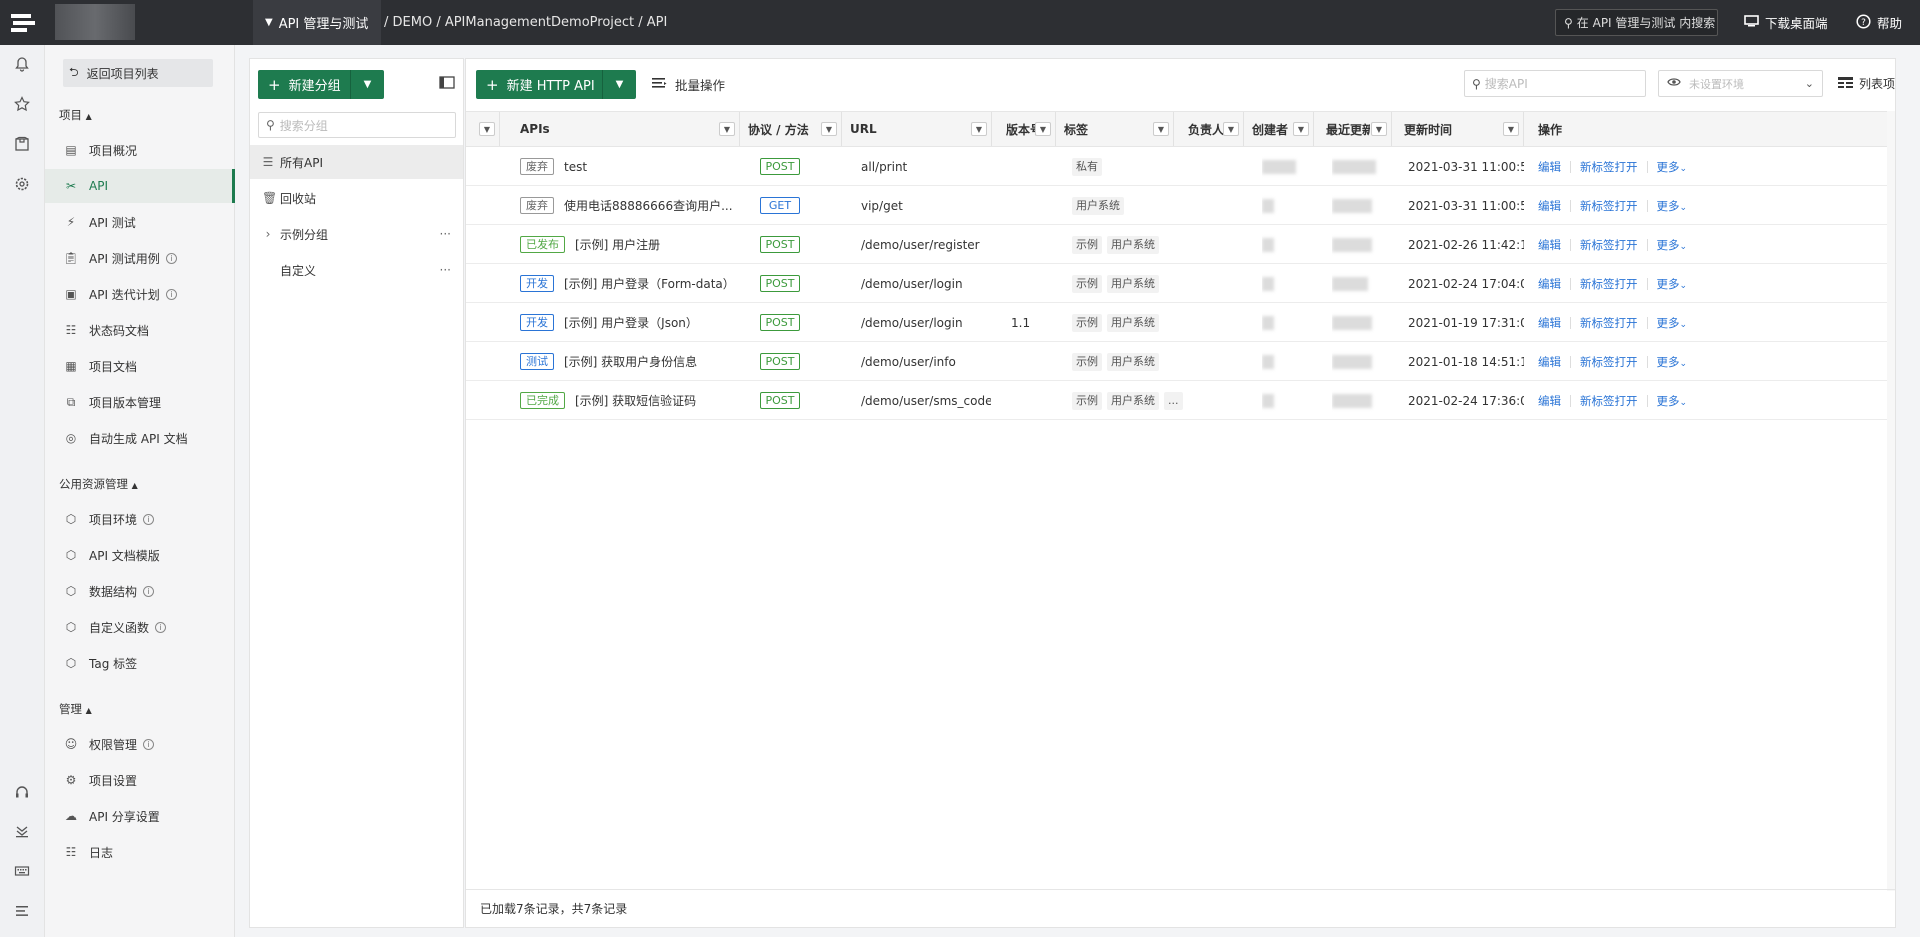 The image size is (1920, 937). I want to click on chevron-right-icon: ›, so click(268, 234).